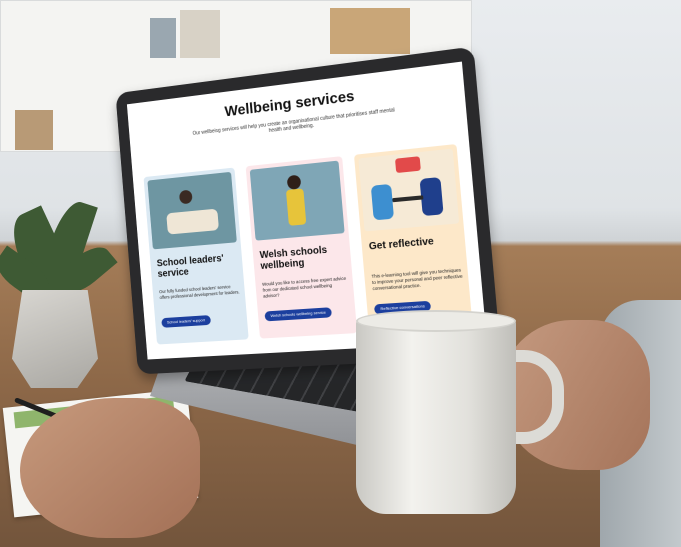 This screenshot has width=681, height=547. I want to click on school-leaders-support-button: School leaders' support, so click(186, 321).